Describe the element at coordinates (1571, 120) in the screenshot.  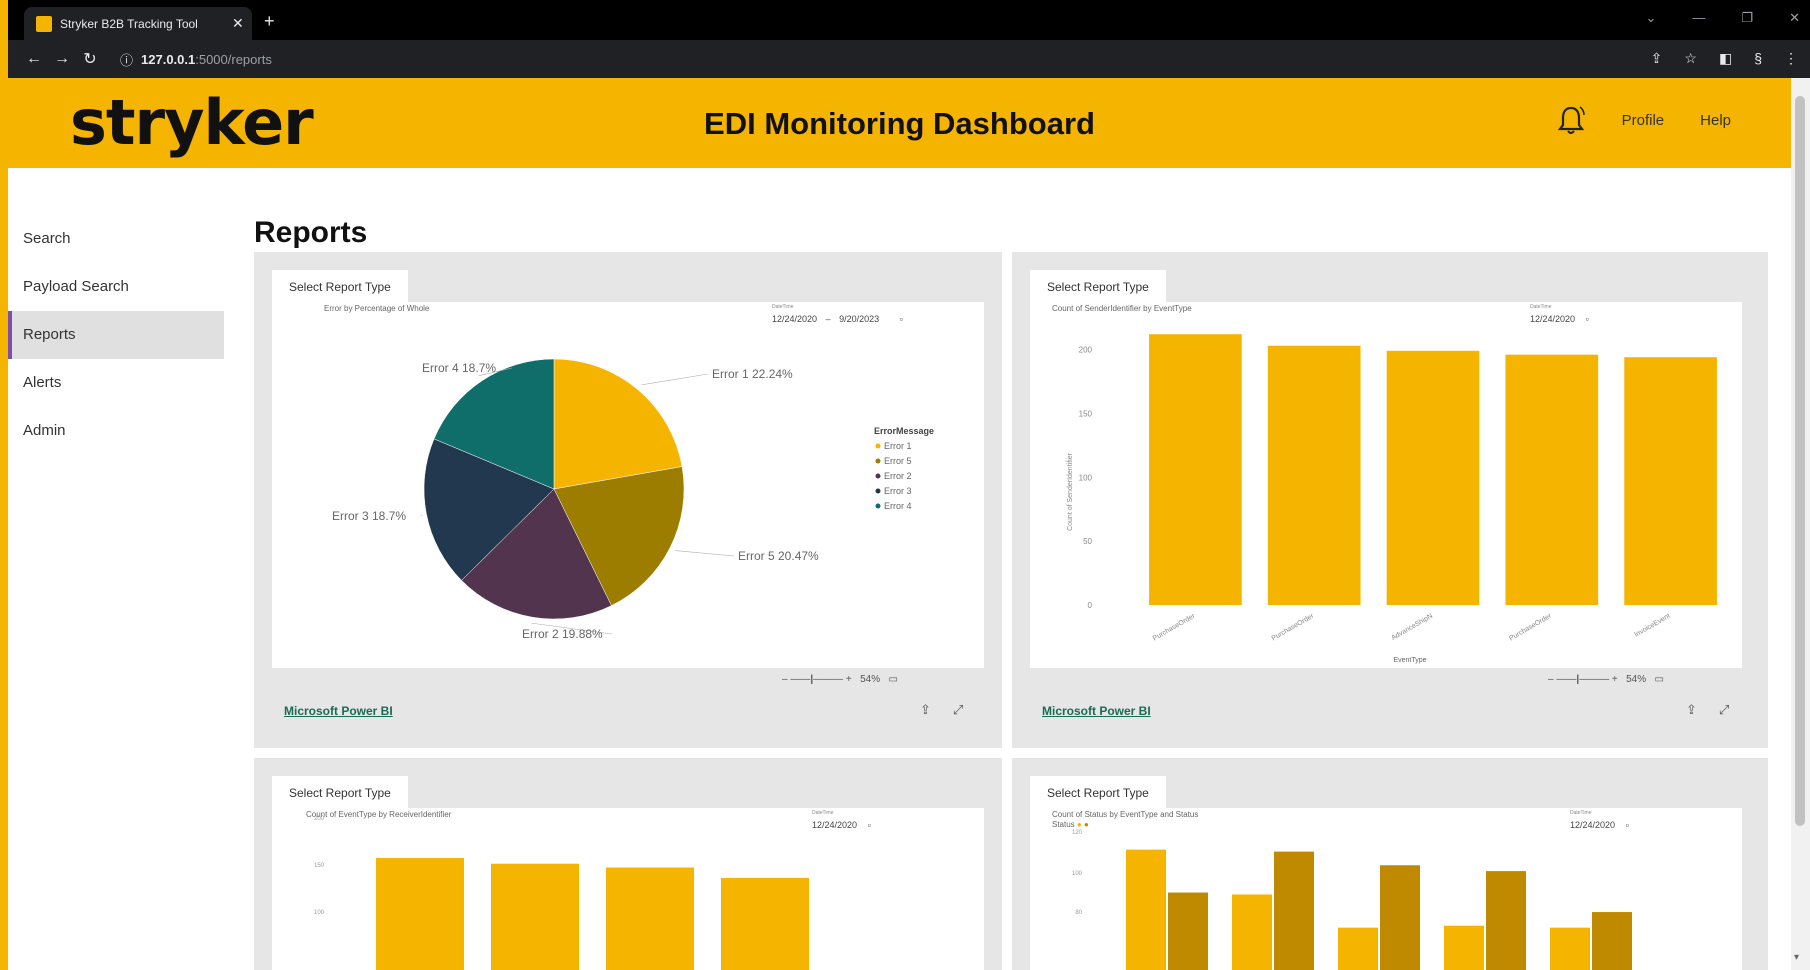
I see `bell-icon` at that location.